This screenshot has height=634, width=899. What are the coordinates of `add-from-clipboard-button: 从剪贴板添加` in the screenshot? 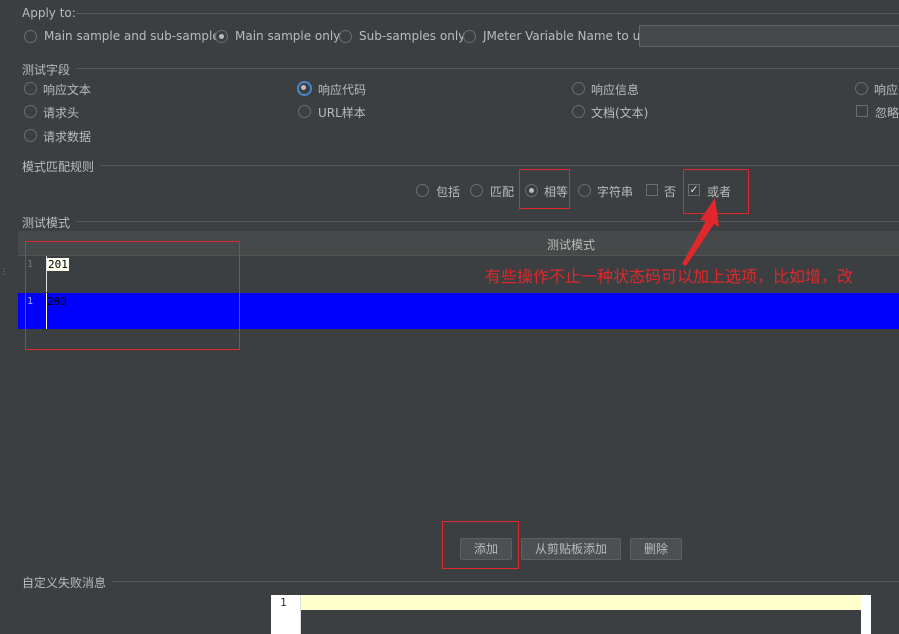 It's located at (571, 549).